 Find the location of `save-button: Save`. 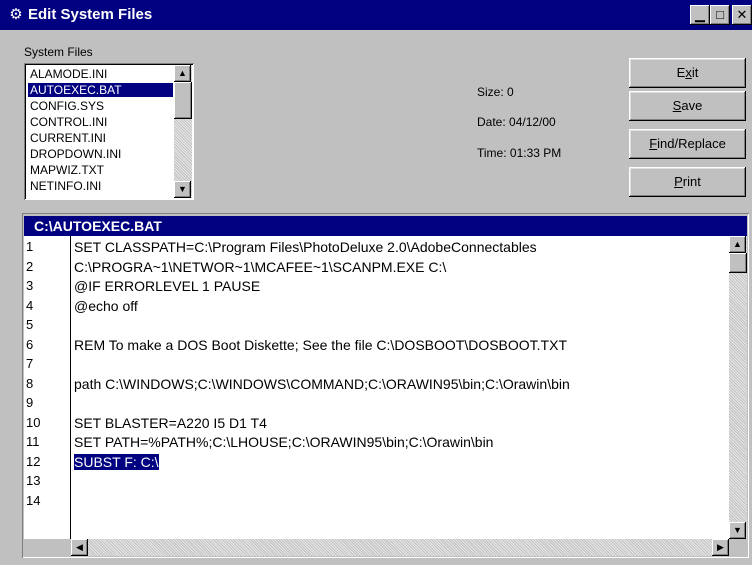

save-button: Save is located at coordinates (687, 106).